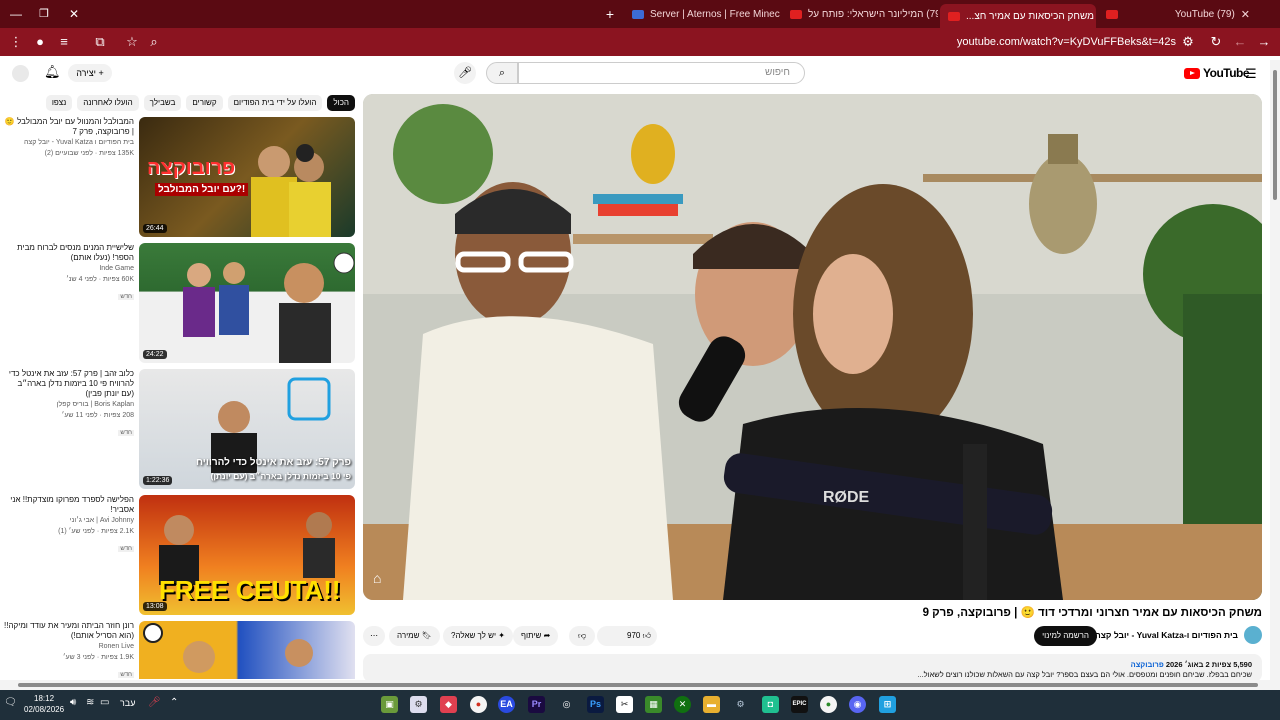 This screenshot has height=720, width=1280. I want to click on like-button: 👍︎ 970, so click(639, 636).